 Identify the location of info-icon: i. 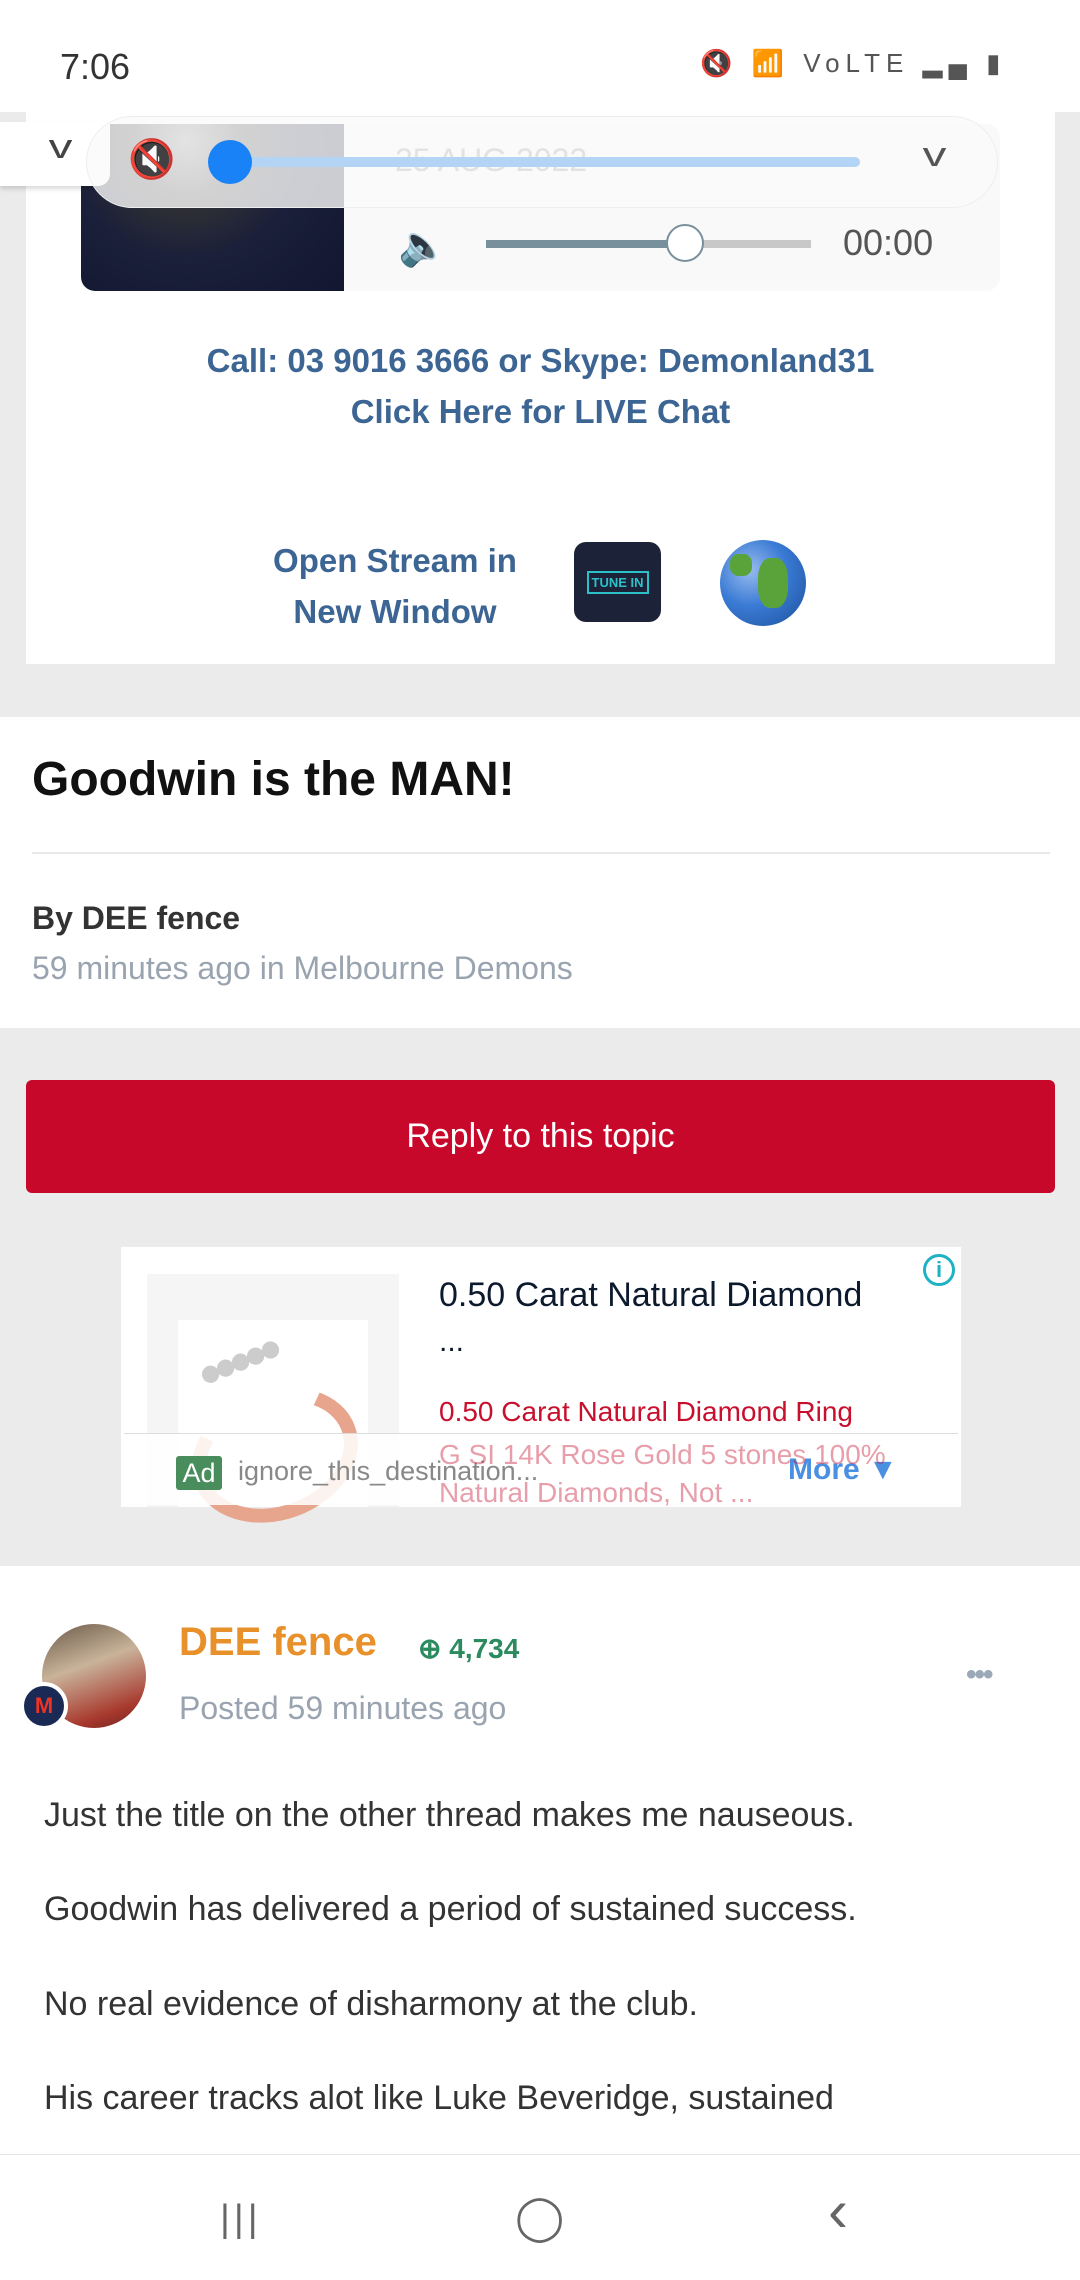
(939, 1270).